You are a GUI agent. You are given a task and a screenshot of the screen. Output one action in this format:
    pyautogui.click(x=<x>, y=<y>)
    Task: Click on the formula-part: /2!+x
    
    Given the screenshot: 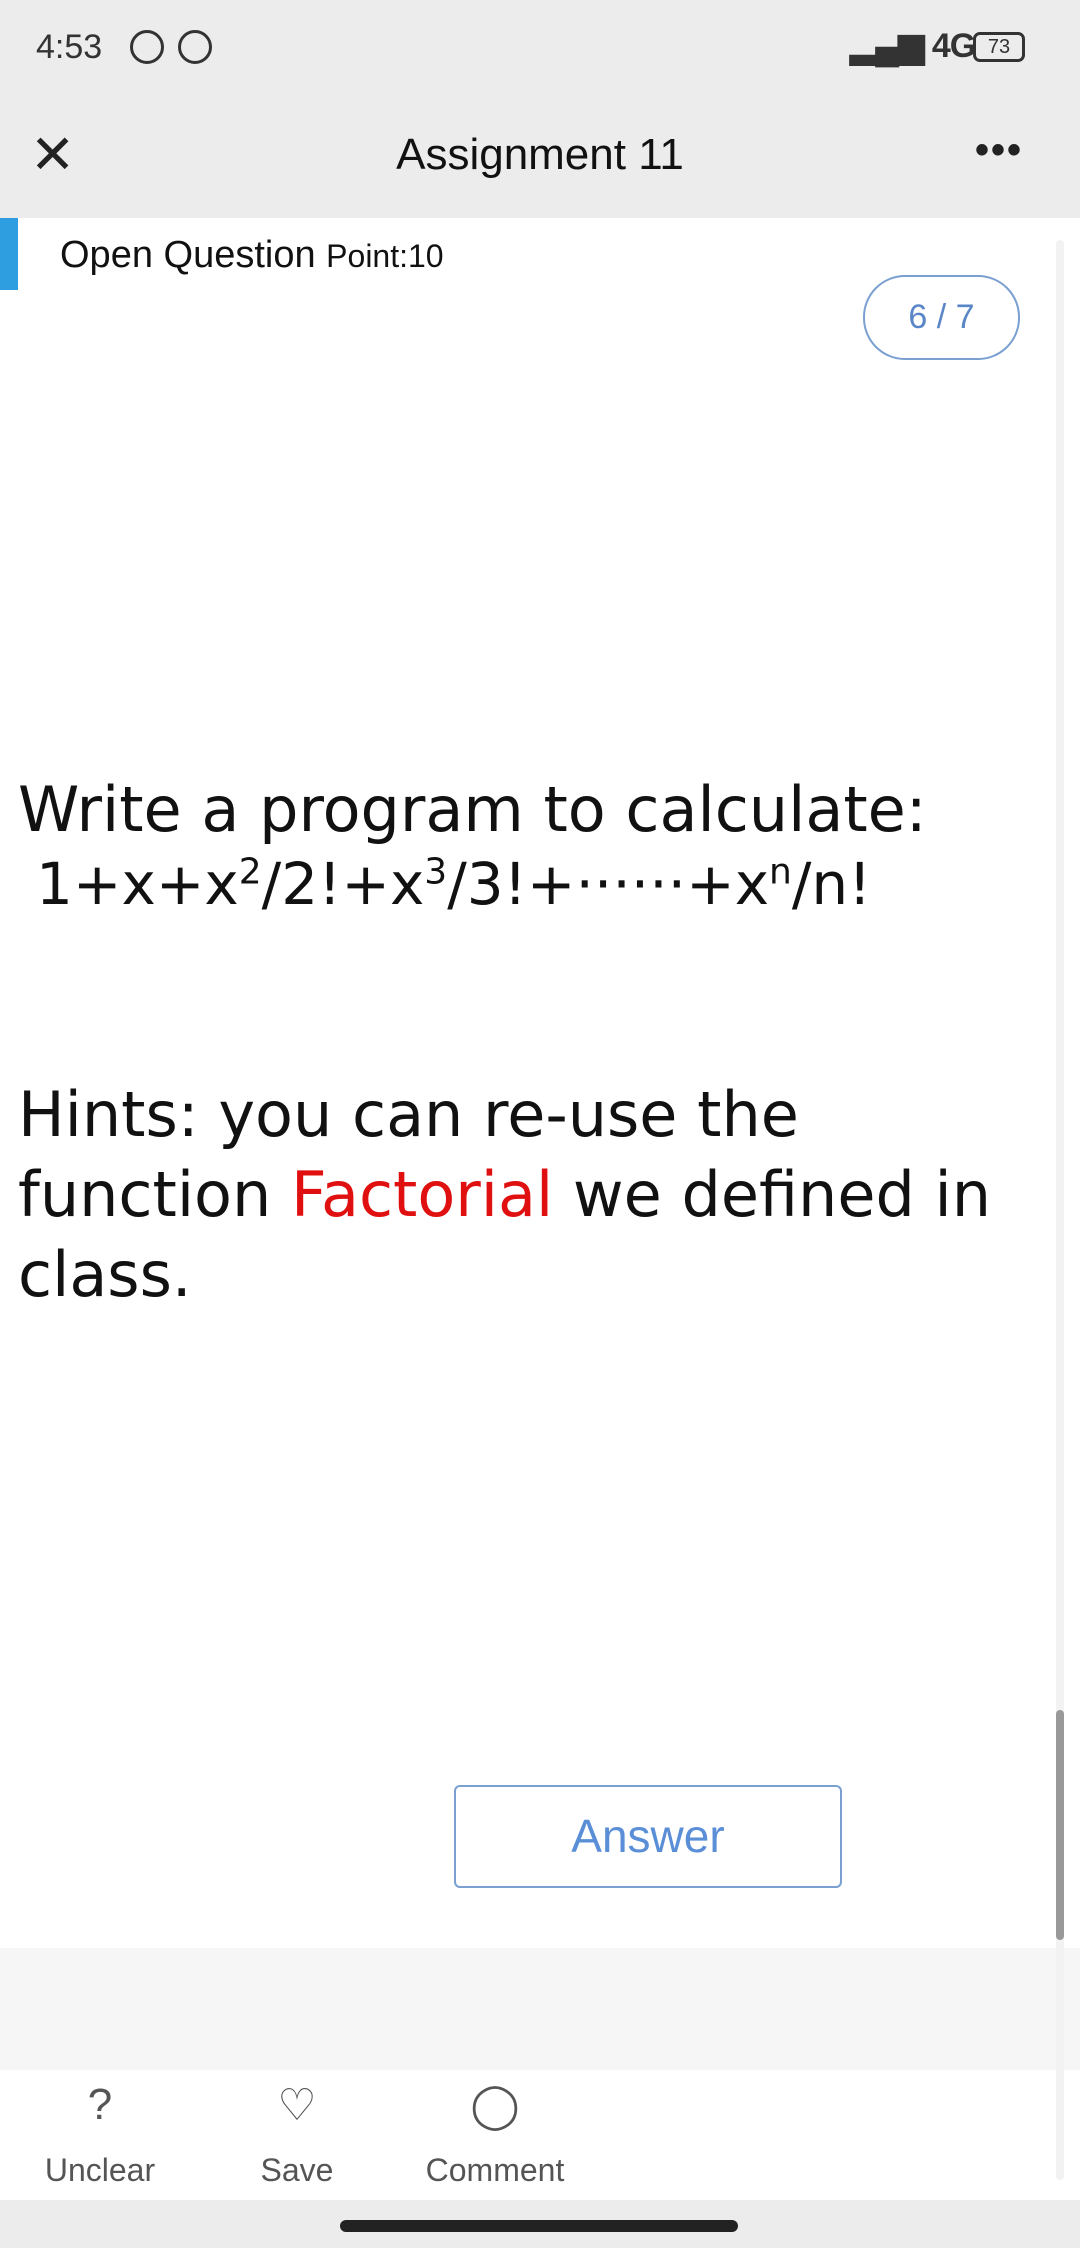 What is the action you would take?
    pyautogui.click(x=343, y=884)
    